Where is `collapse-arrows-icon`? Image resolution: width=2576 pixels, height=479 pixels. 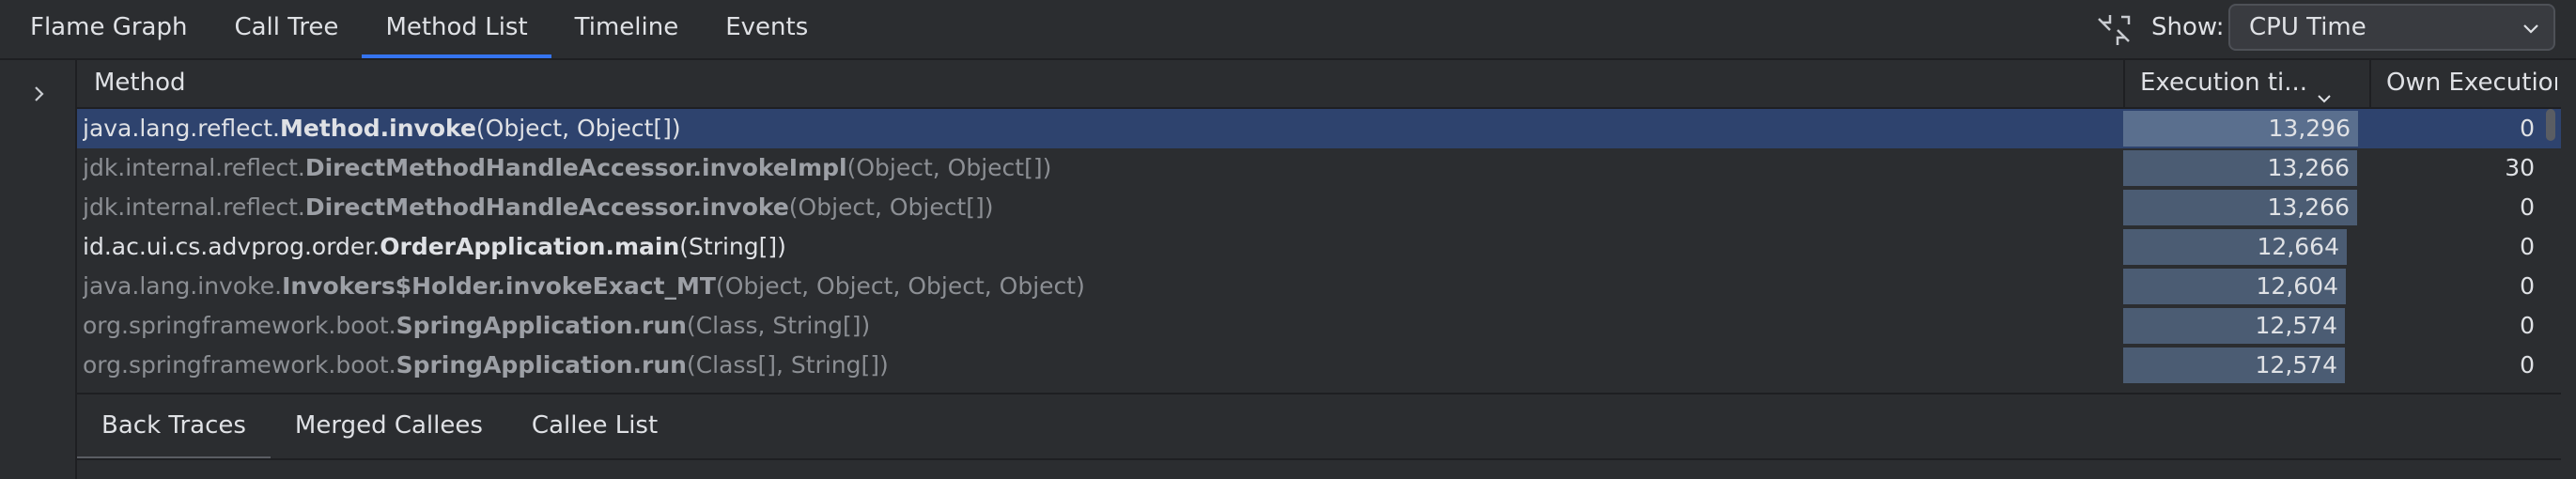
collapse-arrows-icon is located at coordinates (2114, 30).